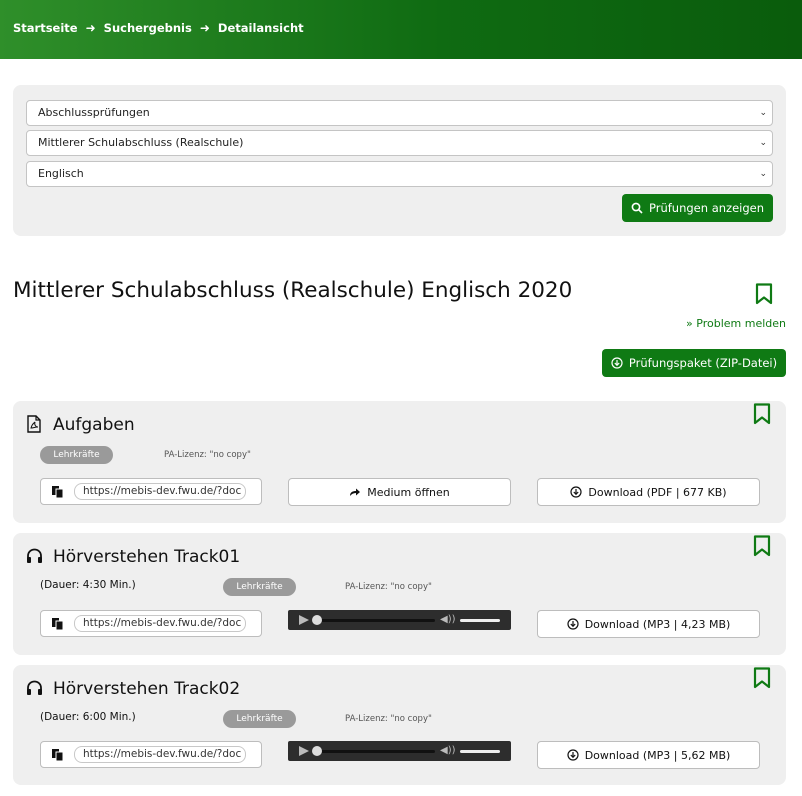  I want to click on download-button: Download (PDF | 677 KB), so click(648, 492).